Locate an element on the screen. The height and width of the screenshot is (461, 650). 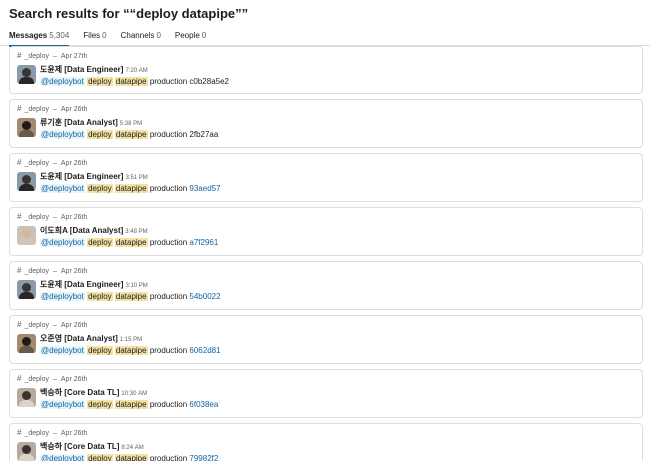
message-time: 3:48 PM is located at coordinates (136, 232).